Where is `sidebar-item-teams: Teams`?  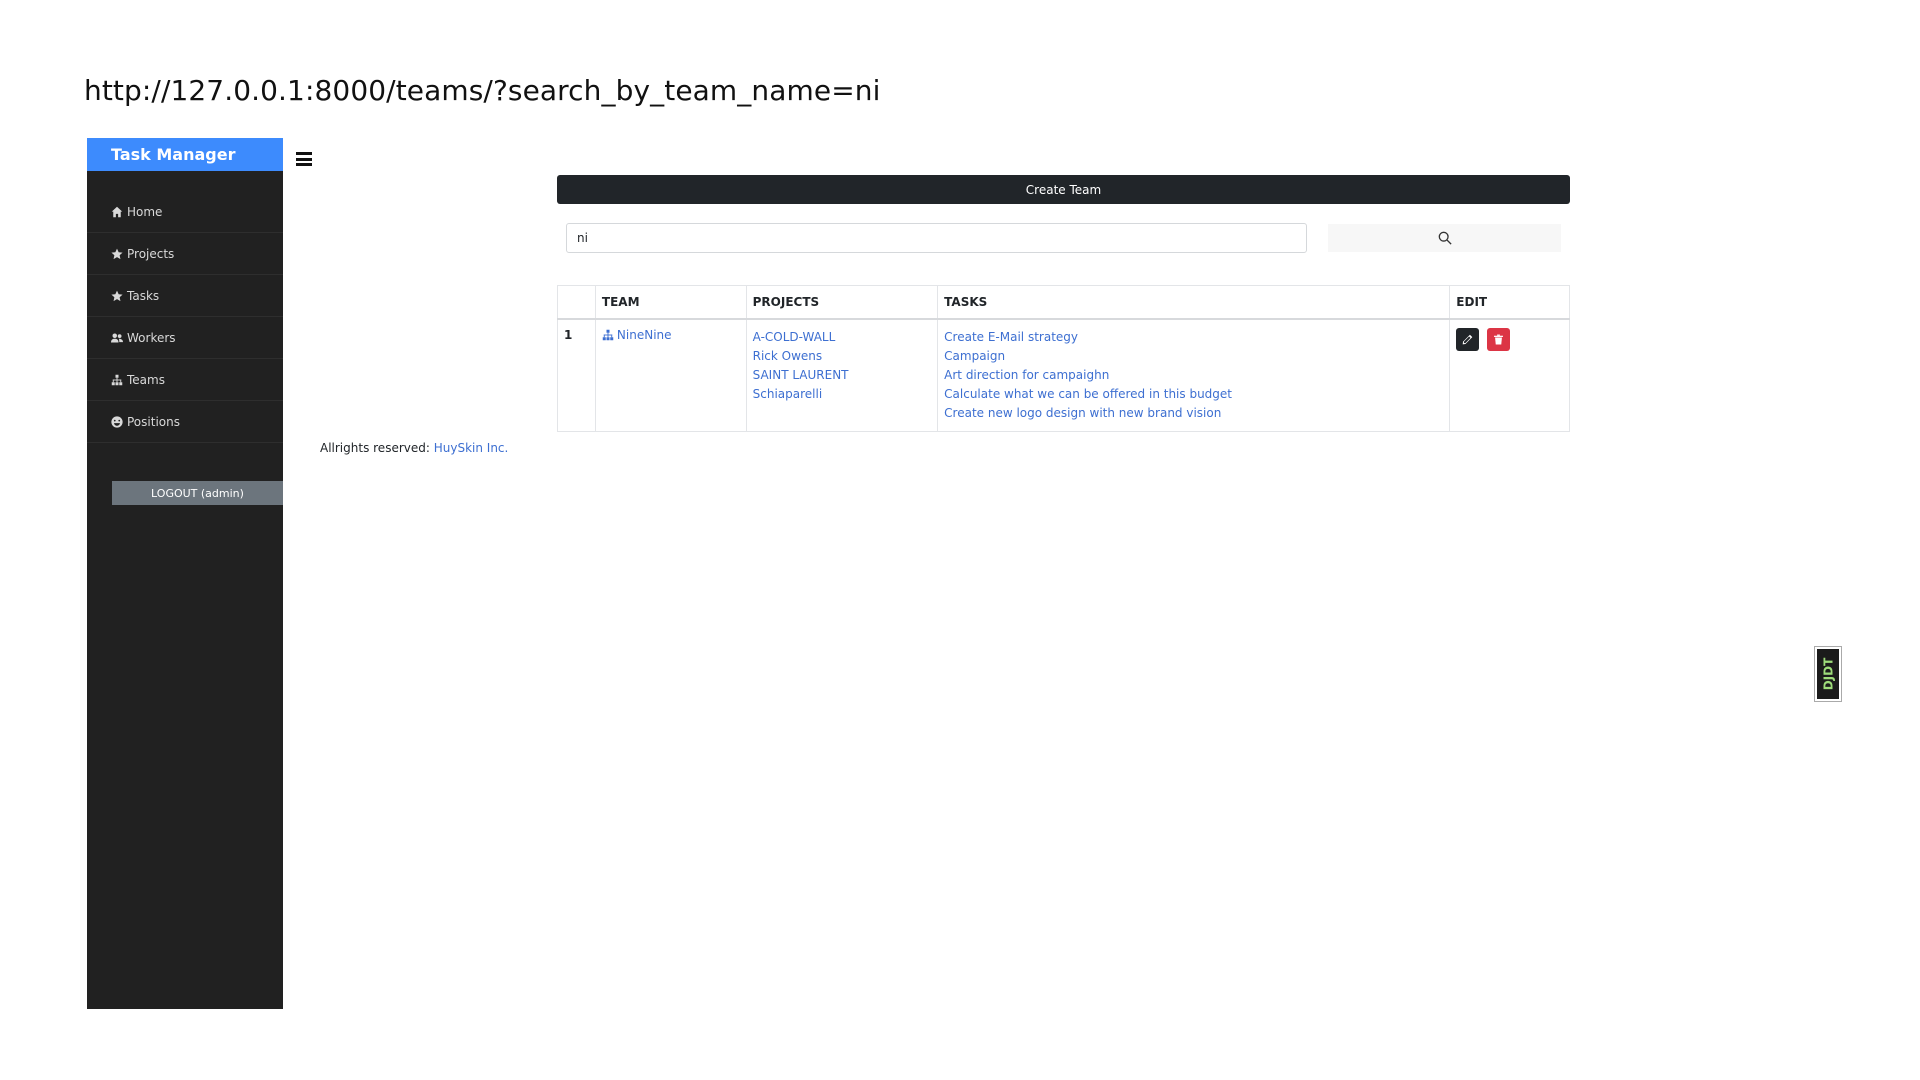 sidebar-item-teams: Teams is located at coordinates (185, 380).